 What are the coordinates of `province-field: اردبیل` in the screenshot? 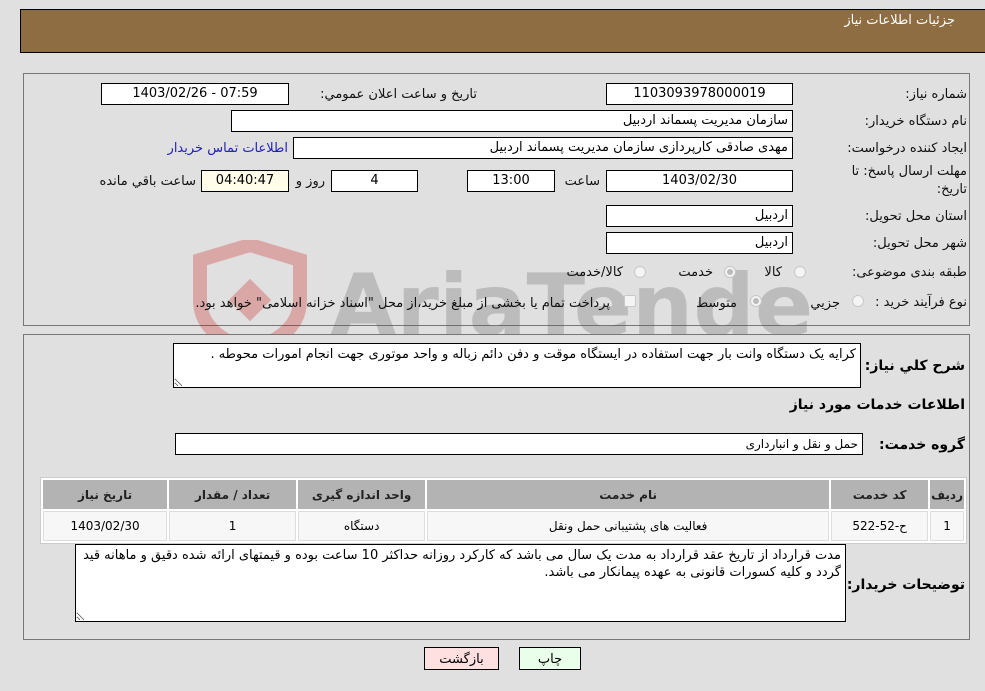 It's located at (699, 216).